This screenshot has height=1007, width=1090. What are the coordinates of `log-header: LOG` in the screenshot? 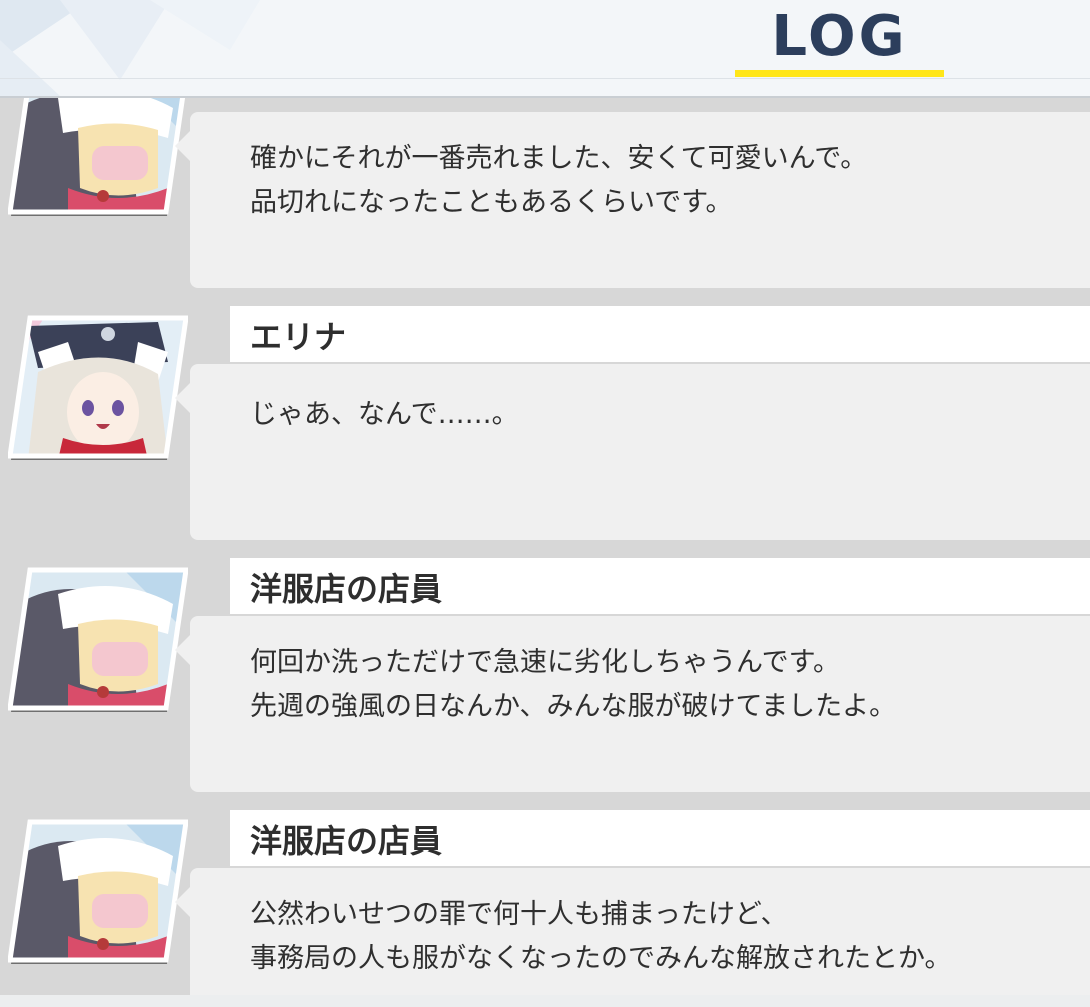 It's located at (545, 49).